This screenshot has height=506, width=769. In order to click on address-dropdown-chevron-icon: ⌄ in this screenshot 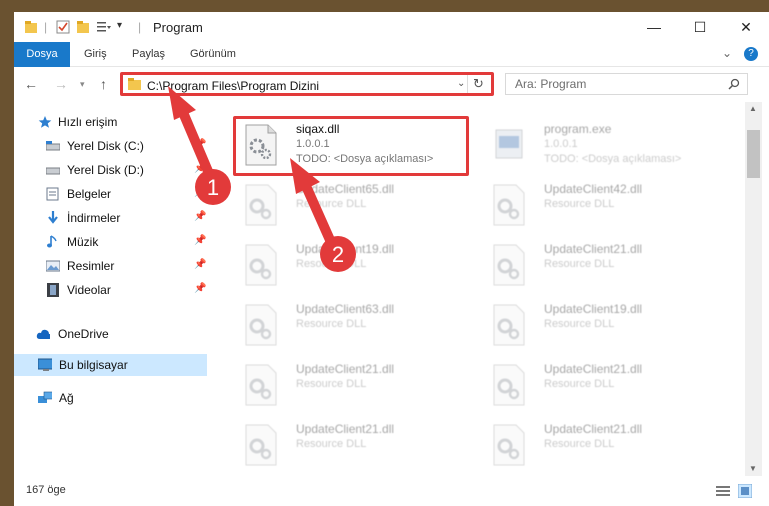, I will do `click(461, 83)`.